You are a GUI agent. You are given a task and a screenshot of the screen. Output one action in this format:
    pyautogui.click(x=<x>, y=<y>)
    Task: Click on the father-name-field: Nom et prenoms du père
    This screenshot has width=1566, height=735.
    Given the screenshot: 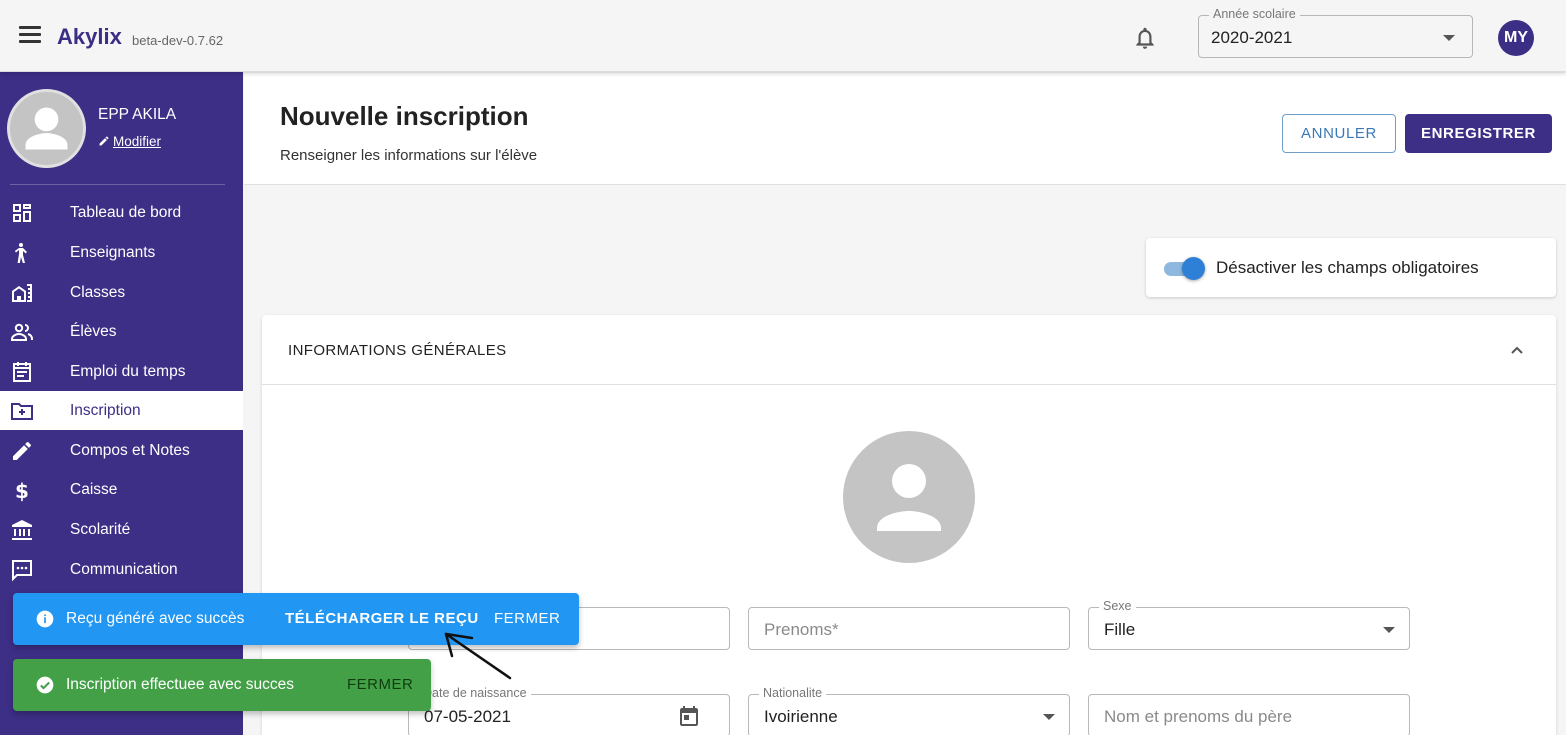 What is the action you would take?
    pyautogui.click(x=1249, y=714)
    